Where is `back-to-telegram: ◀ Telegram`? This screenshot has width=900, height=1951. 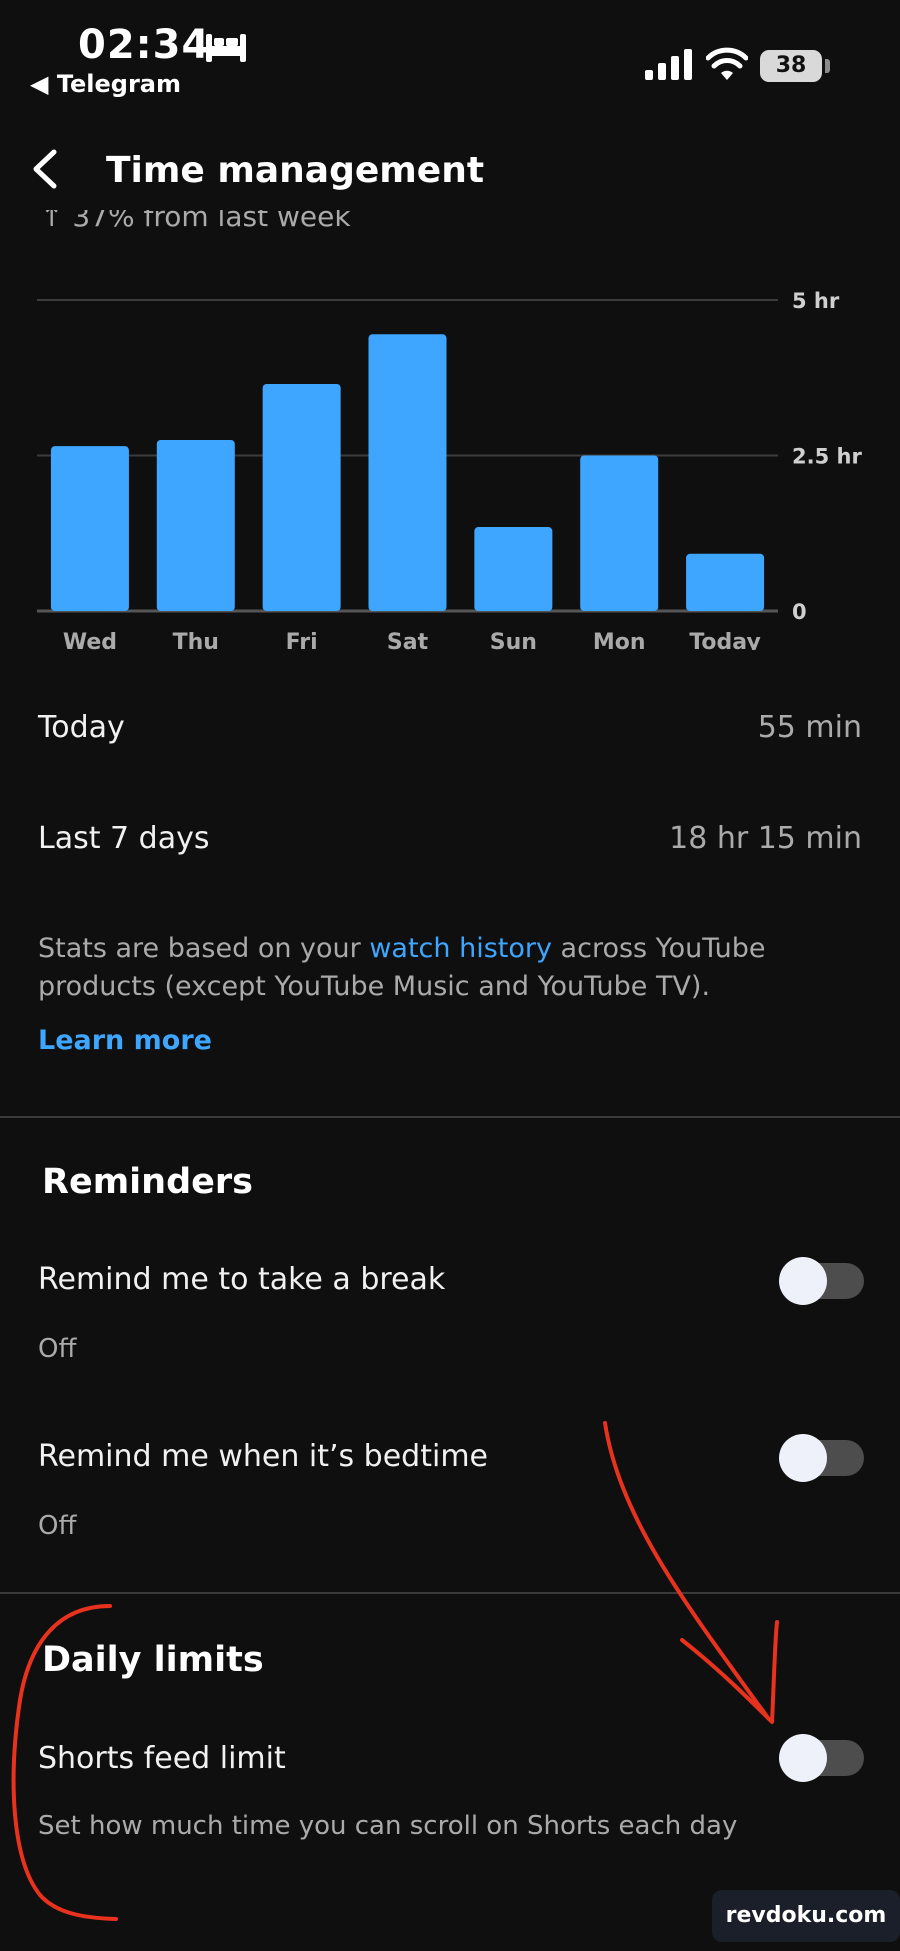 back-to-telegram: ◀ Telegram is located at coordinates (105, 84).